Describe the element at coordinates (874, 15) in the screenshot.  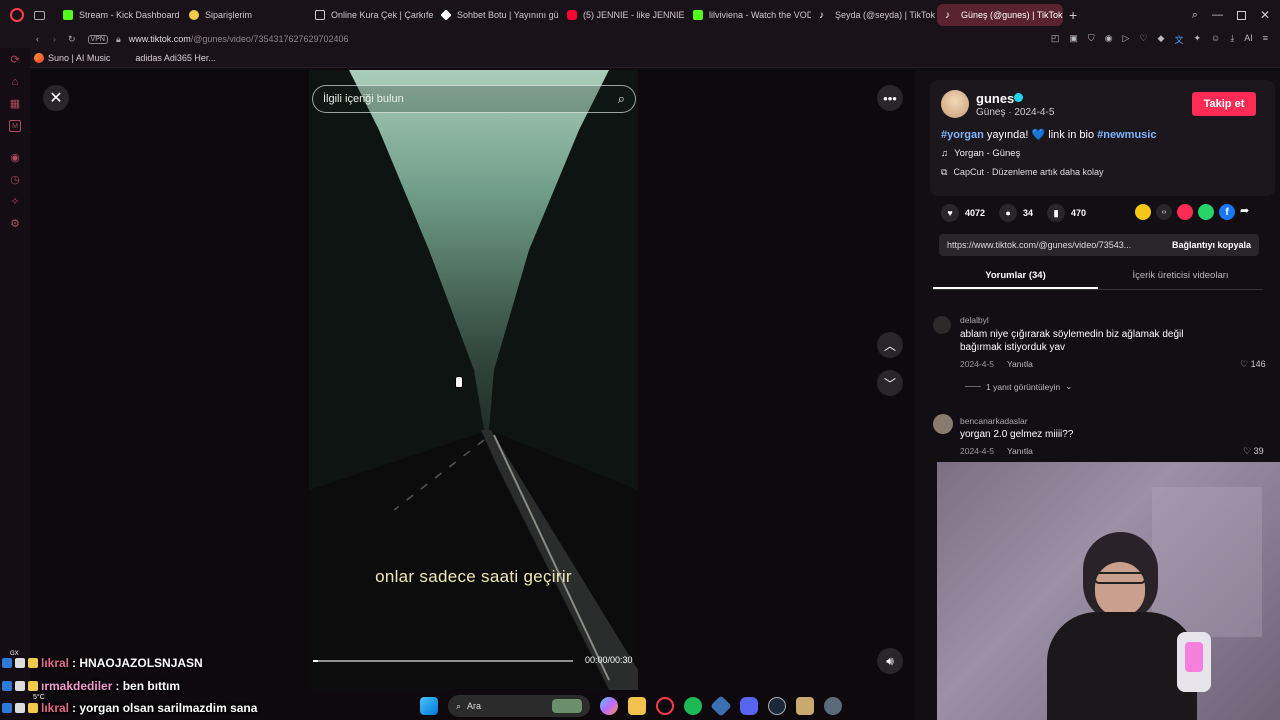
I see `tab-tiktok-seyda: ♪ Şeyda (@seyda) | TikTok` at that location.